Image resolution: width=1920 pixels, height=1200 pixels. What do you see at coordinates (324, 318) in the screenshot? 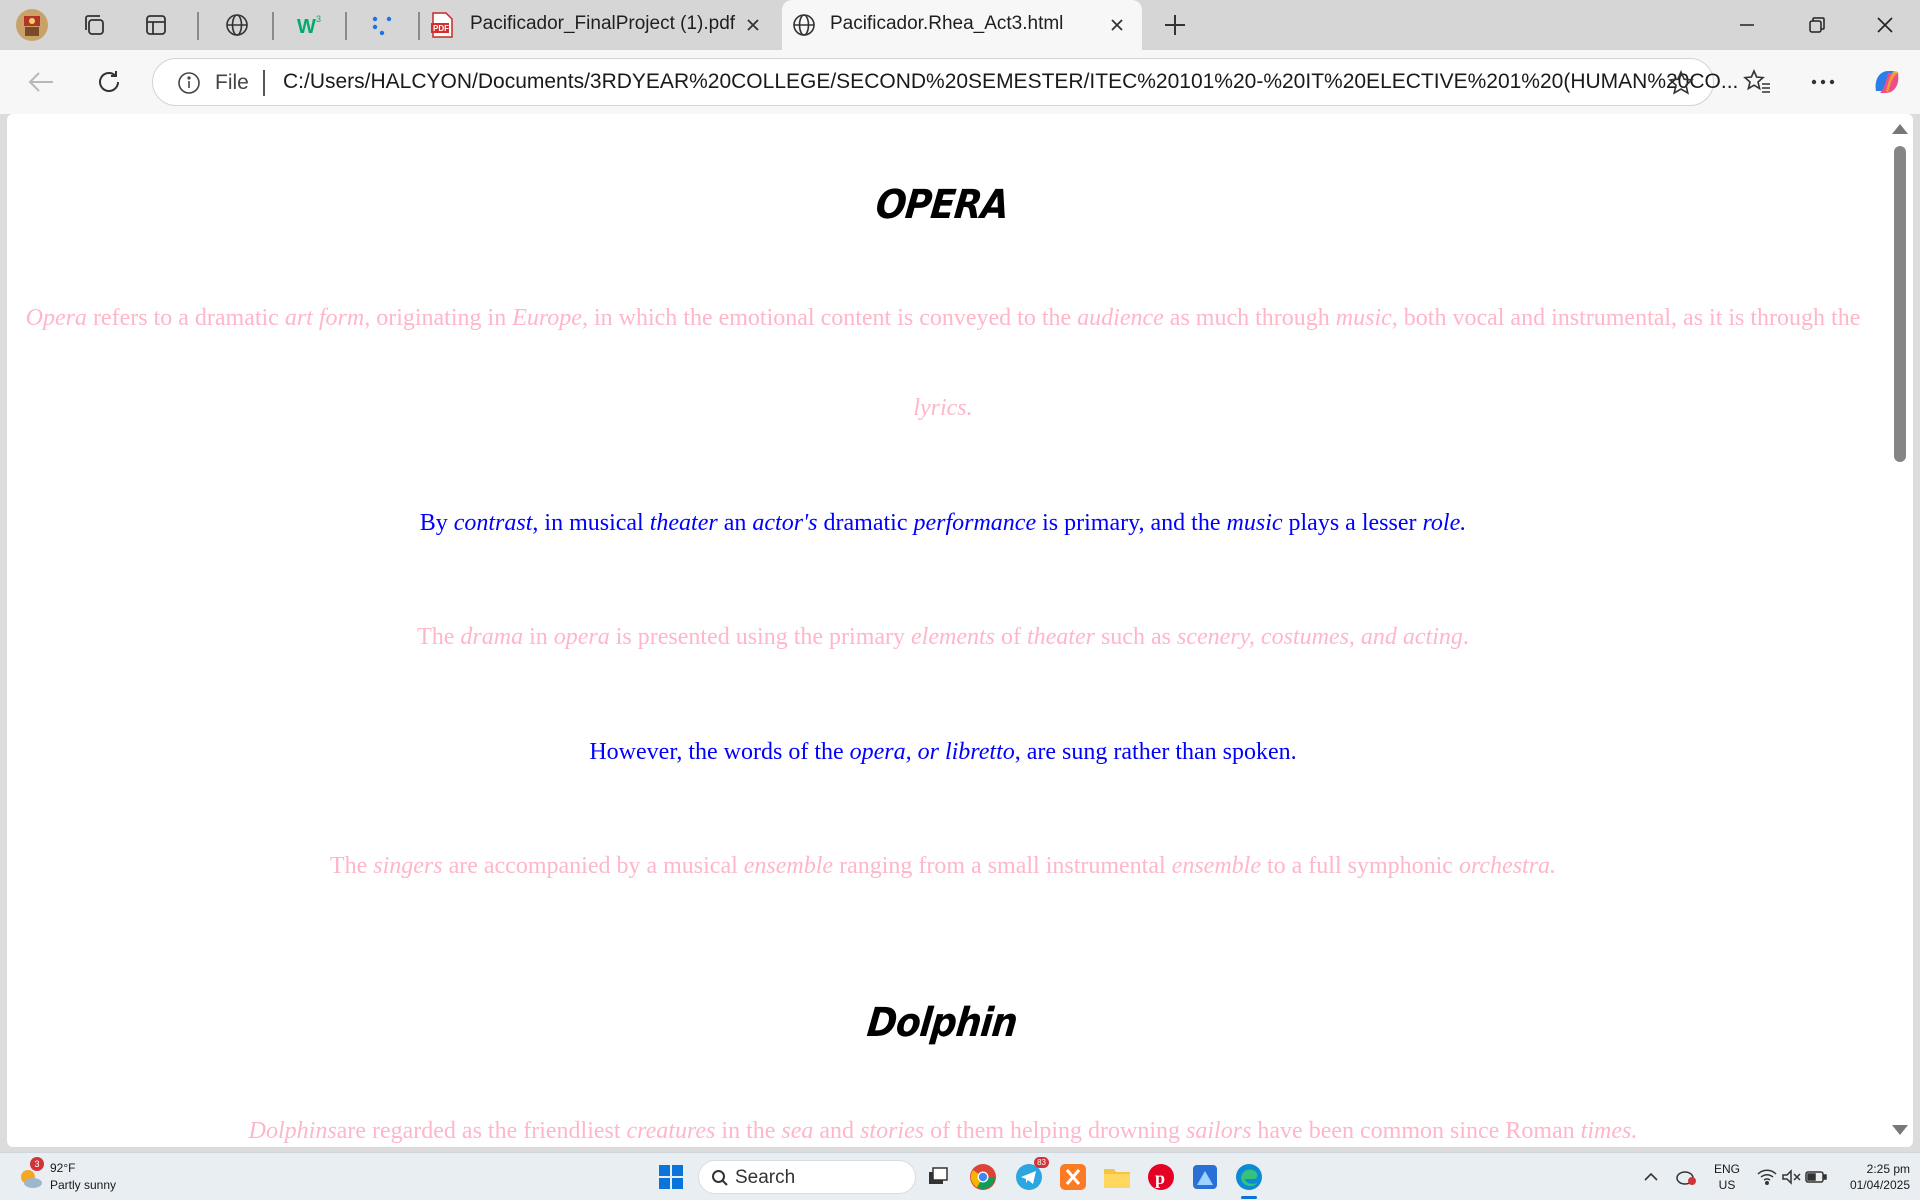
I see `emphasized-text: art form` at bounding box center [324, 318].